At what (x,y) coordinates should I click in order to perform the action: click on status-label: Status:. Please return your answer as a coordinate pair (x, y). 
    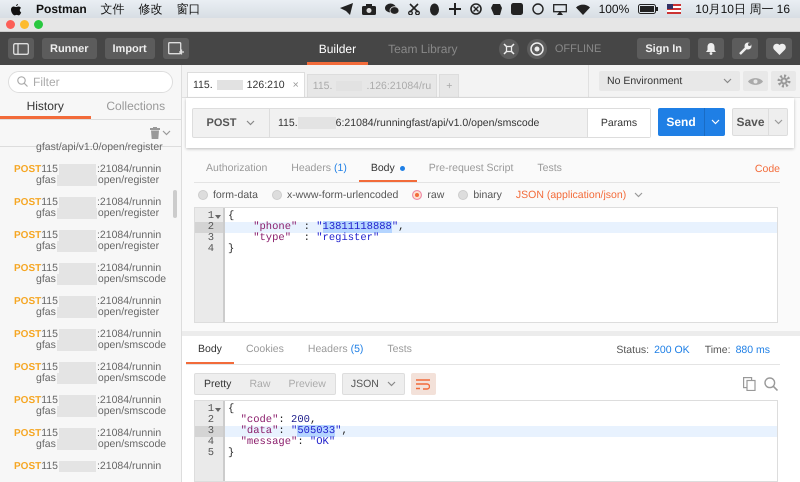
    Looking at the image, I should click on (633, 350).